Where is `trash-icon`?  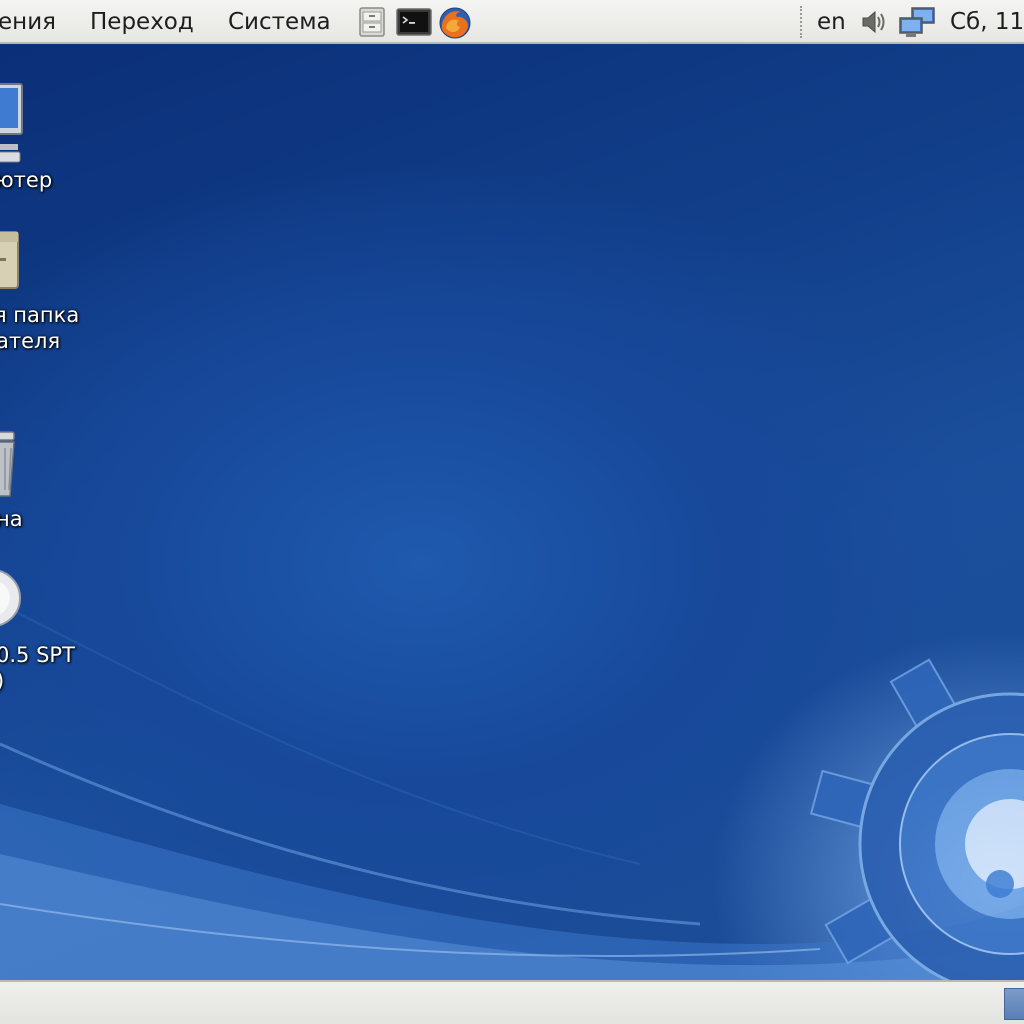
trash-icon is located at coordinates (9, 462).